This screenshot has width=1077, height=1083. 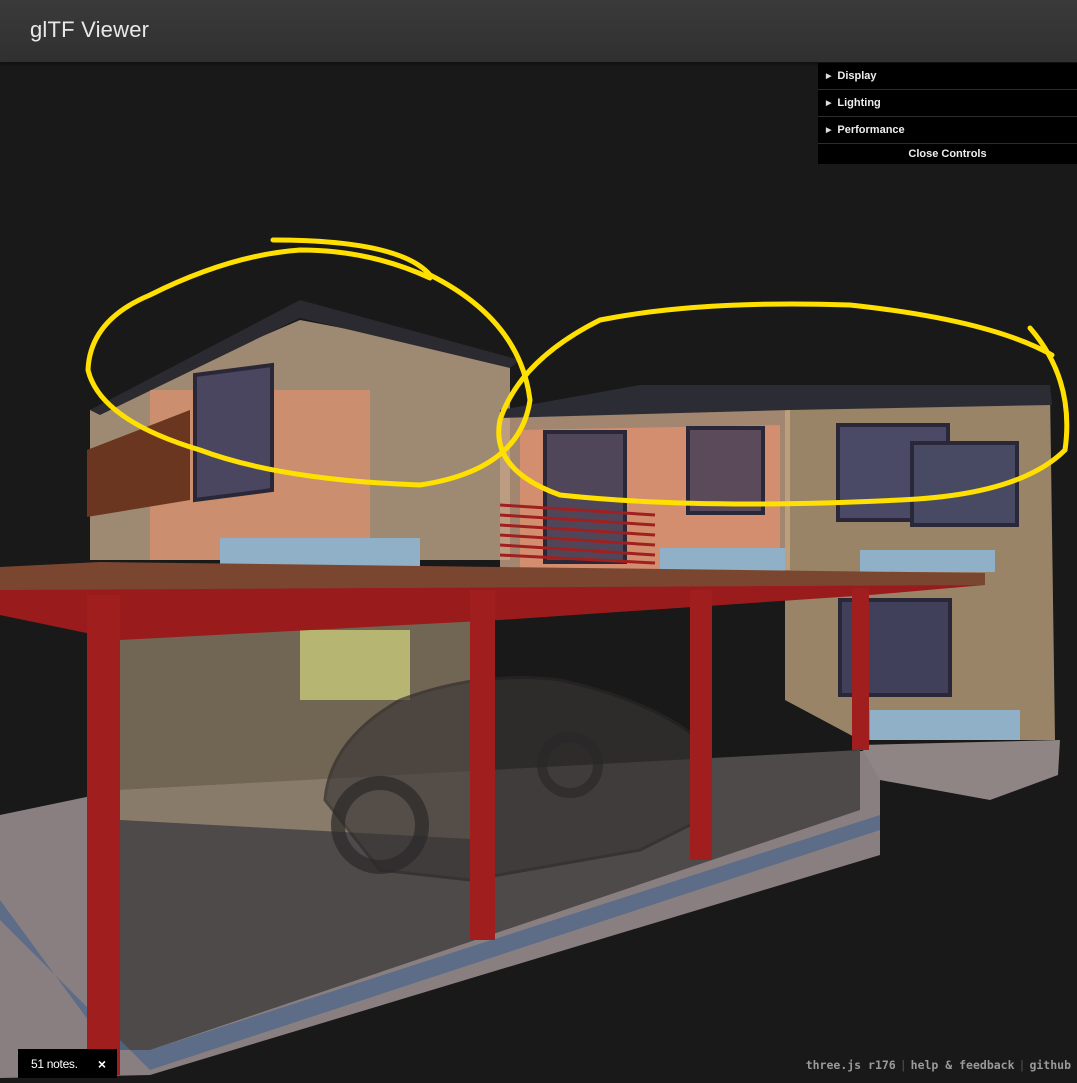 I want to click on notes-count: 51 notes., so click(x=54, y=1063).